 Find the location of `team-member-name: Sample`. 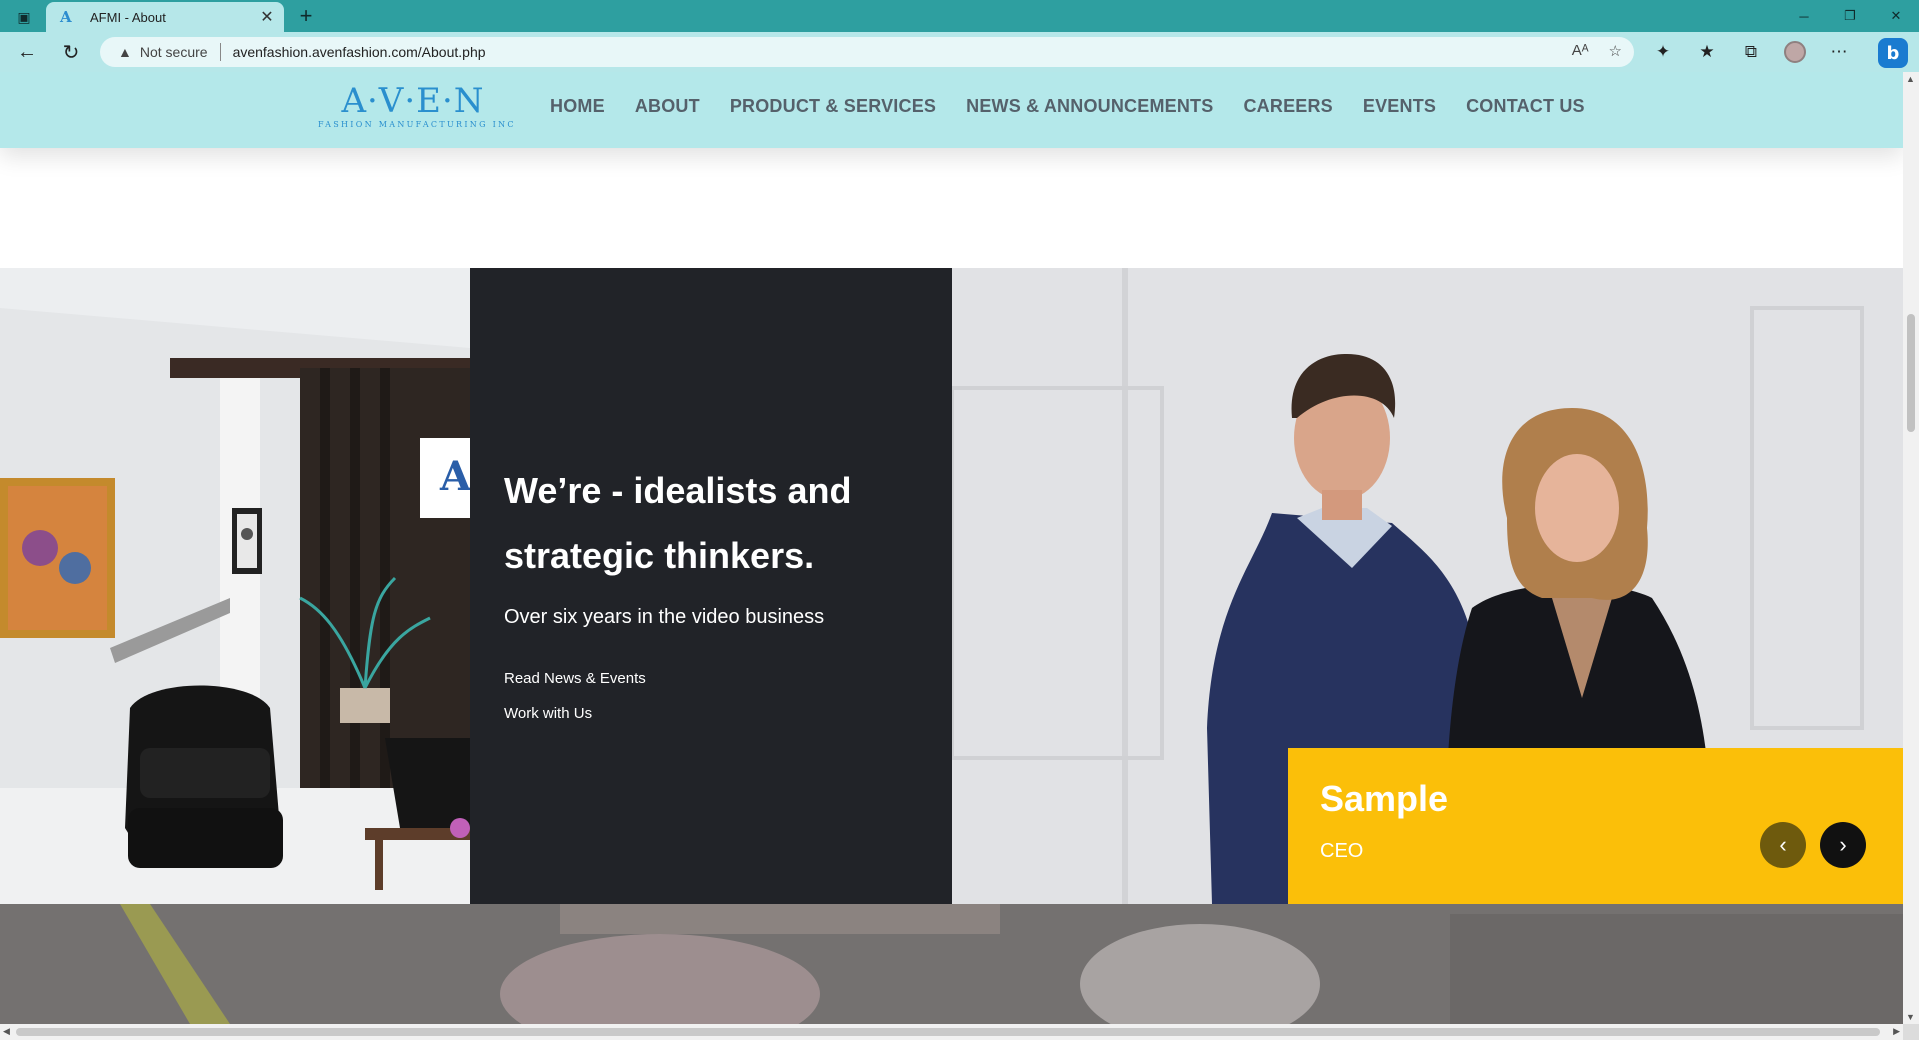

team-member-name: Sample is located at coordinates (1384, 798).